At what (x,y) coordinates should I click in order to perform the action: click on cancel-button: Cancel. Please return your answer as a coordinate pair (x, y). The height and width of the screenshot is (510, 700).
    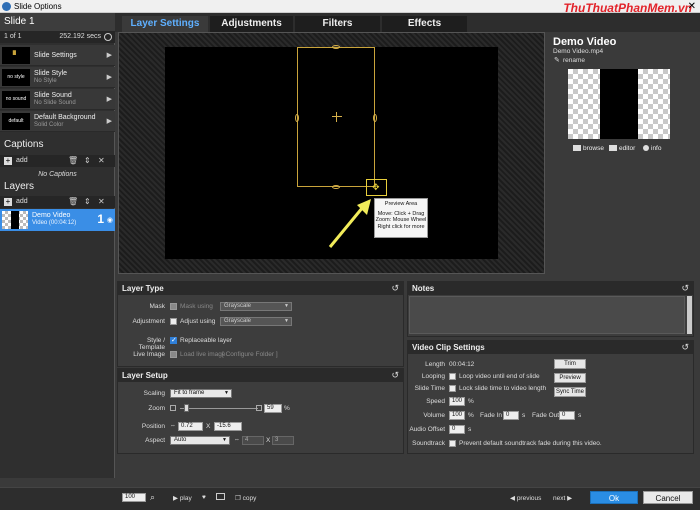
    Looking at the image, I should click on (668, 497).